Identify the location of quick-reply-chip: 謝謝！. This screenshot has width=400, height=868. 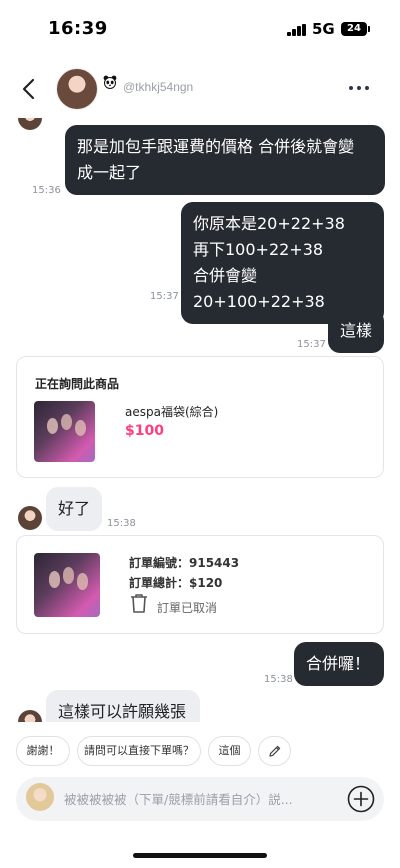
(43, 751).